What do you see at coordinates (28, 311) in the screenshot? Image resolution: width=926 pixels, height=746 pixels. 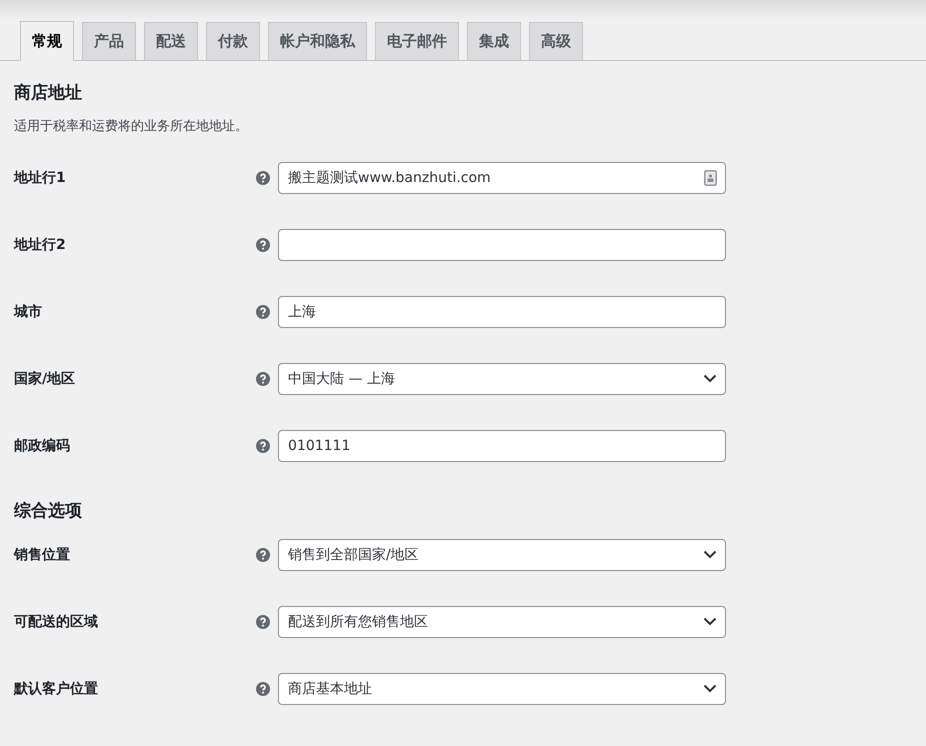 I see `field-label: 城市` at bounding box center [28, 311].